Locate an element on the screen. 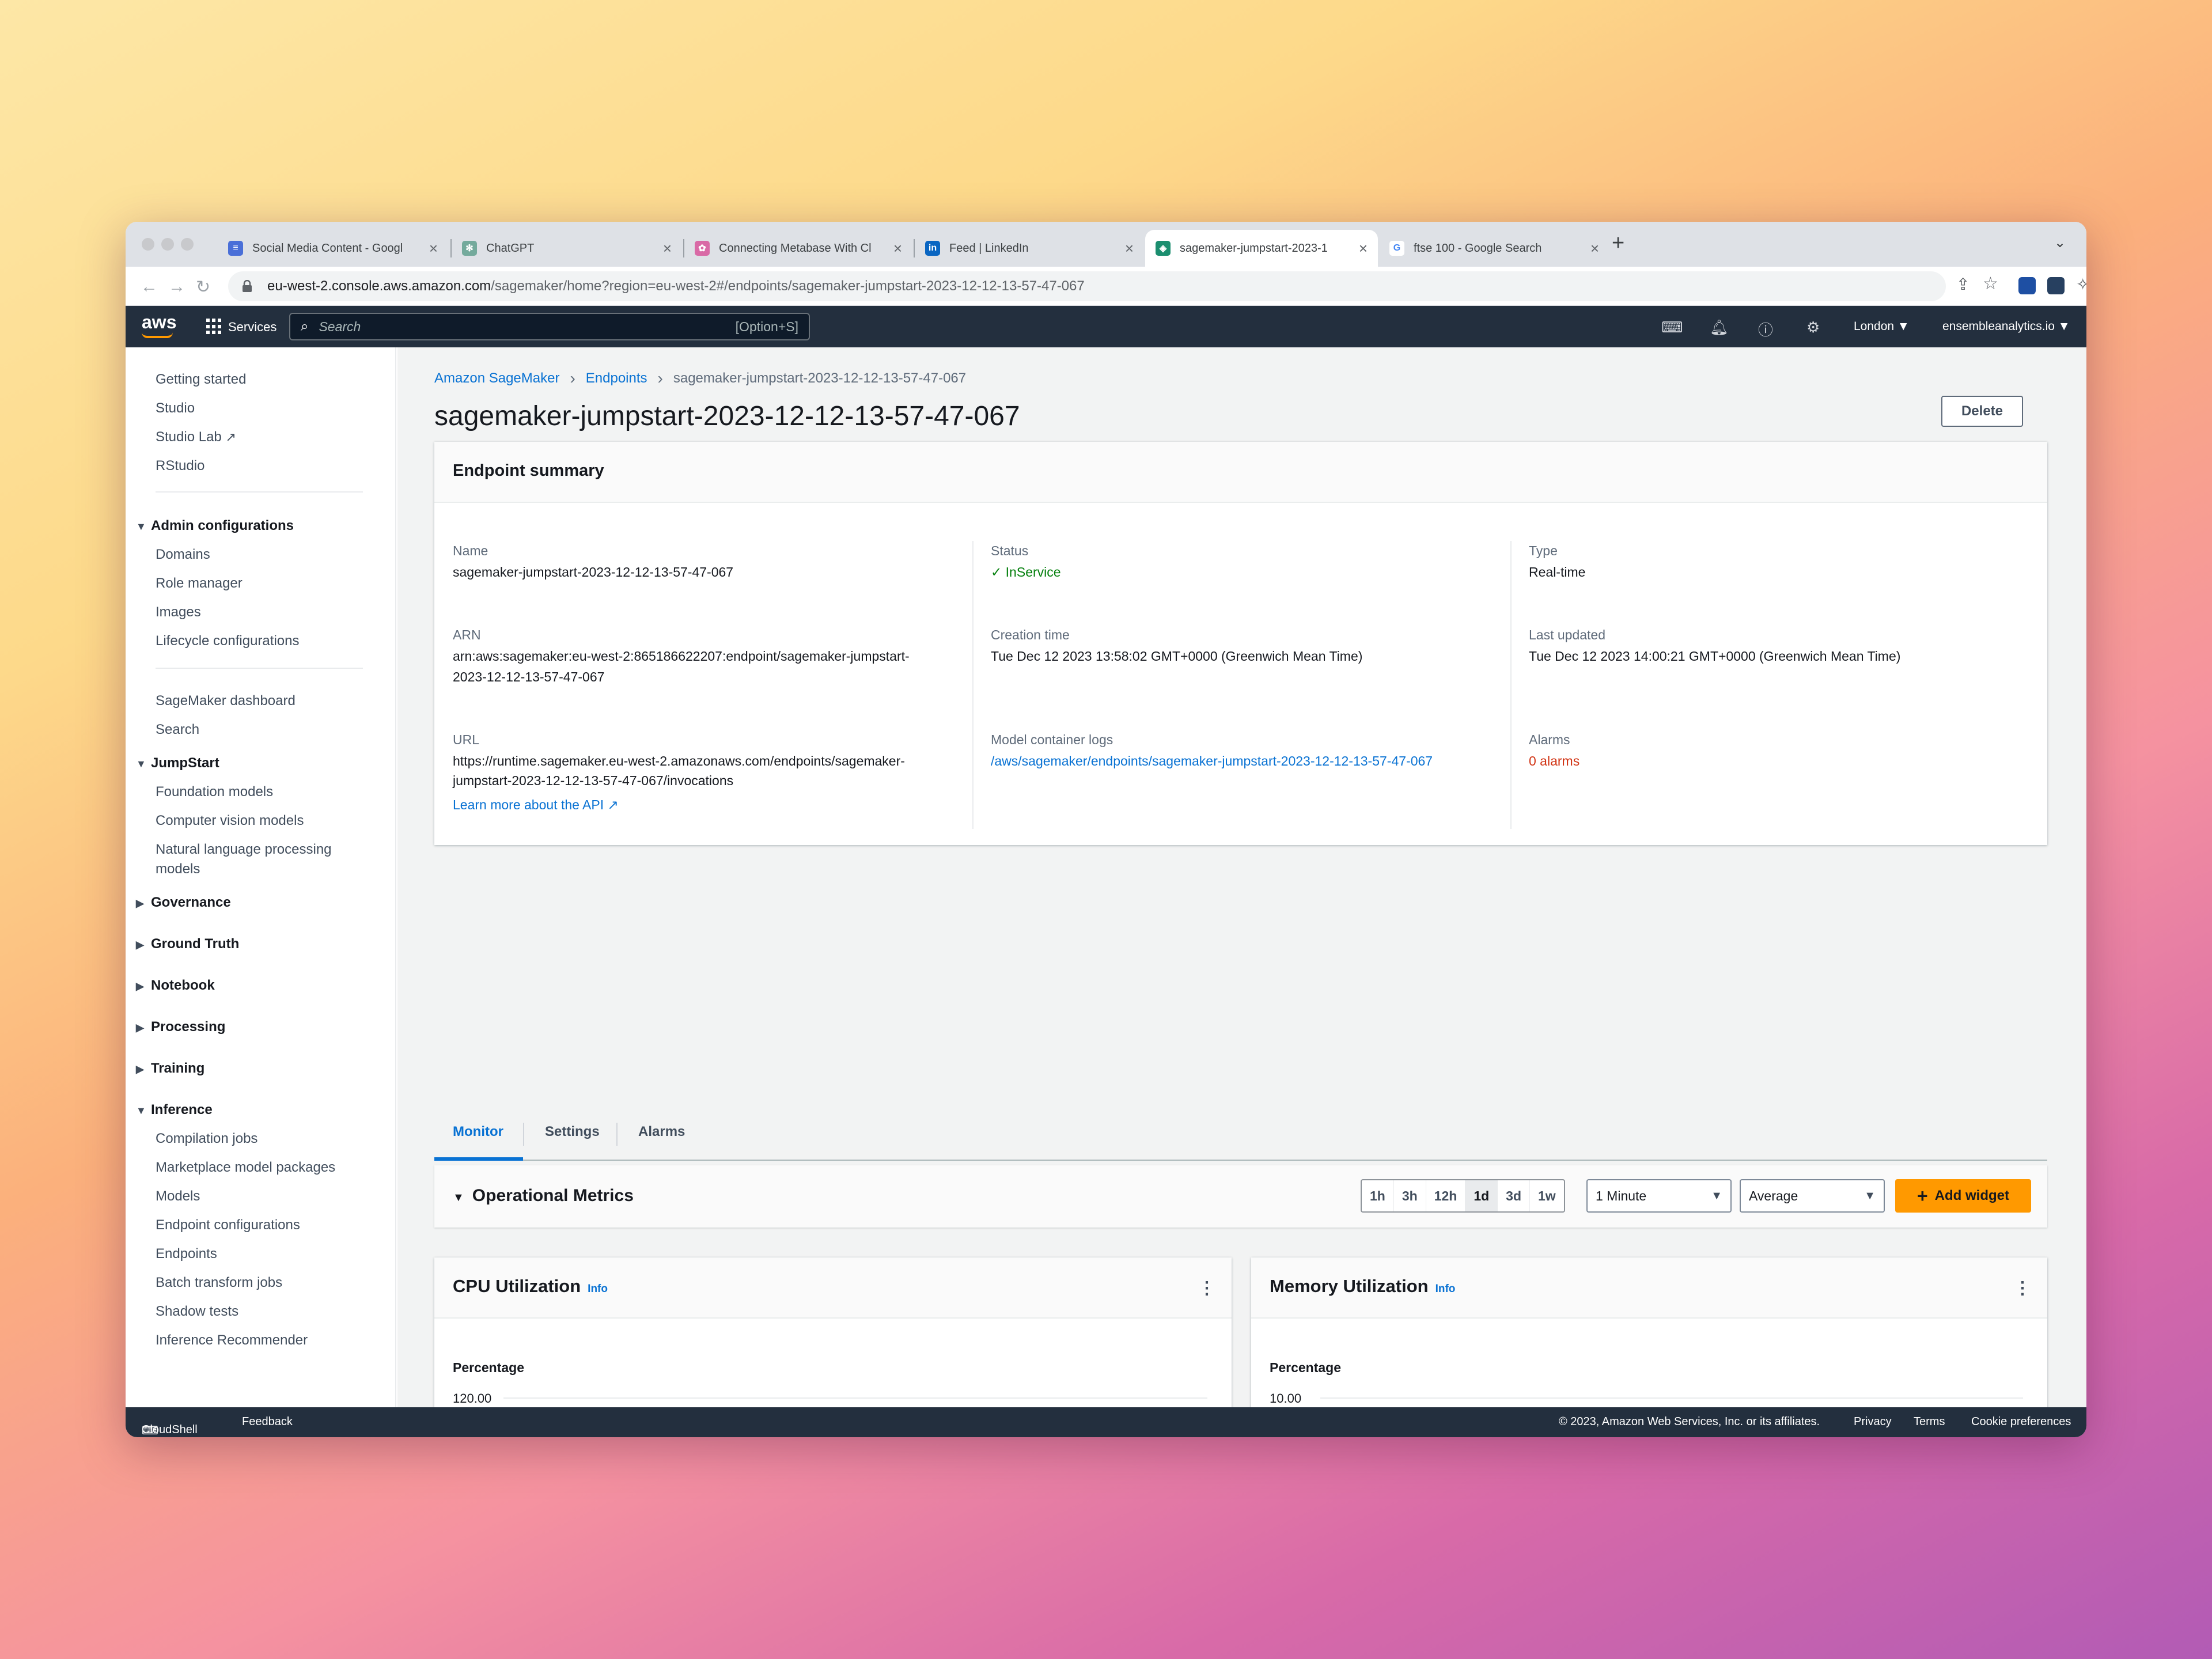 This screenshot has height=1659, width=2212. add-widget-button: + Add widget is located at coordinates (1963, 1196).